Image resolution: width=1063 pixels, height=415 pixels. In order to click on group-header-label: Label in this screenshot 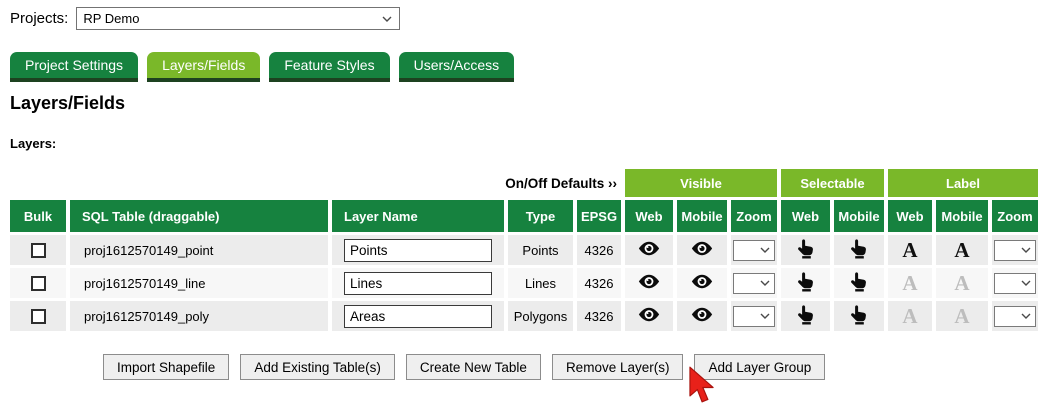, I will do `click(963, 183)`.